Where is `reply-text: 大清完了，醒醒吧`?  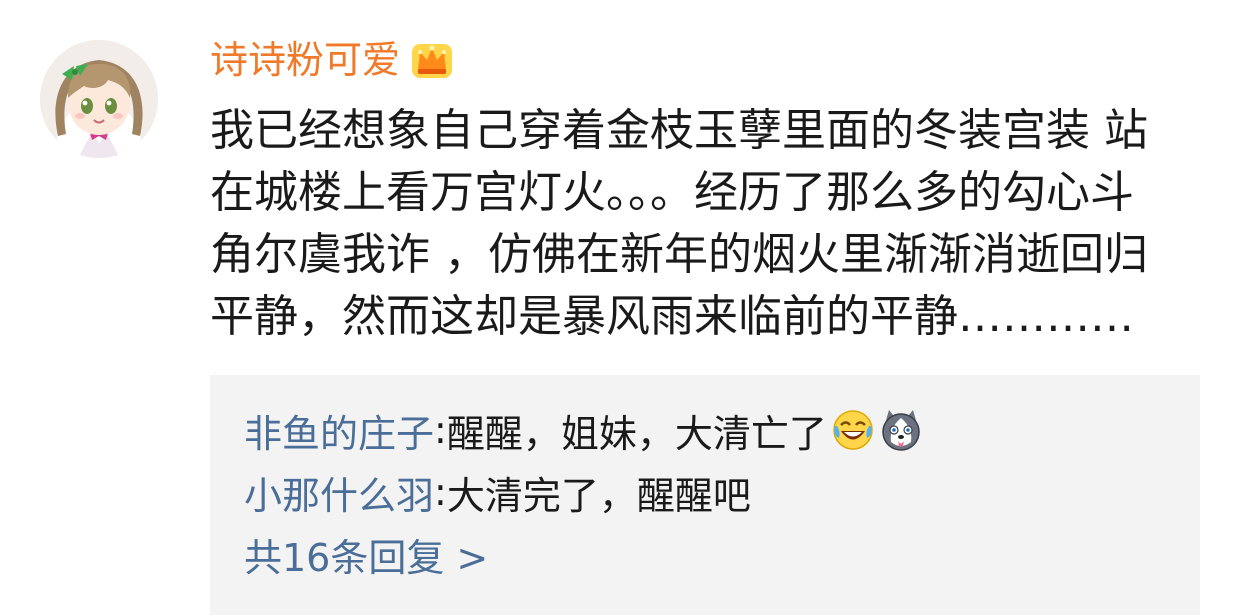
reply-text: 大清完了，醒醒吧 is located at coordinates (598, 495).